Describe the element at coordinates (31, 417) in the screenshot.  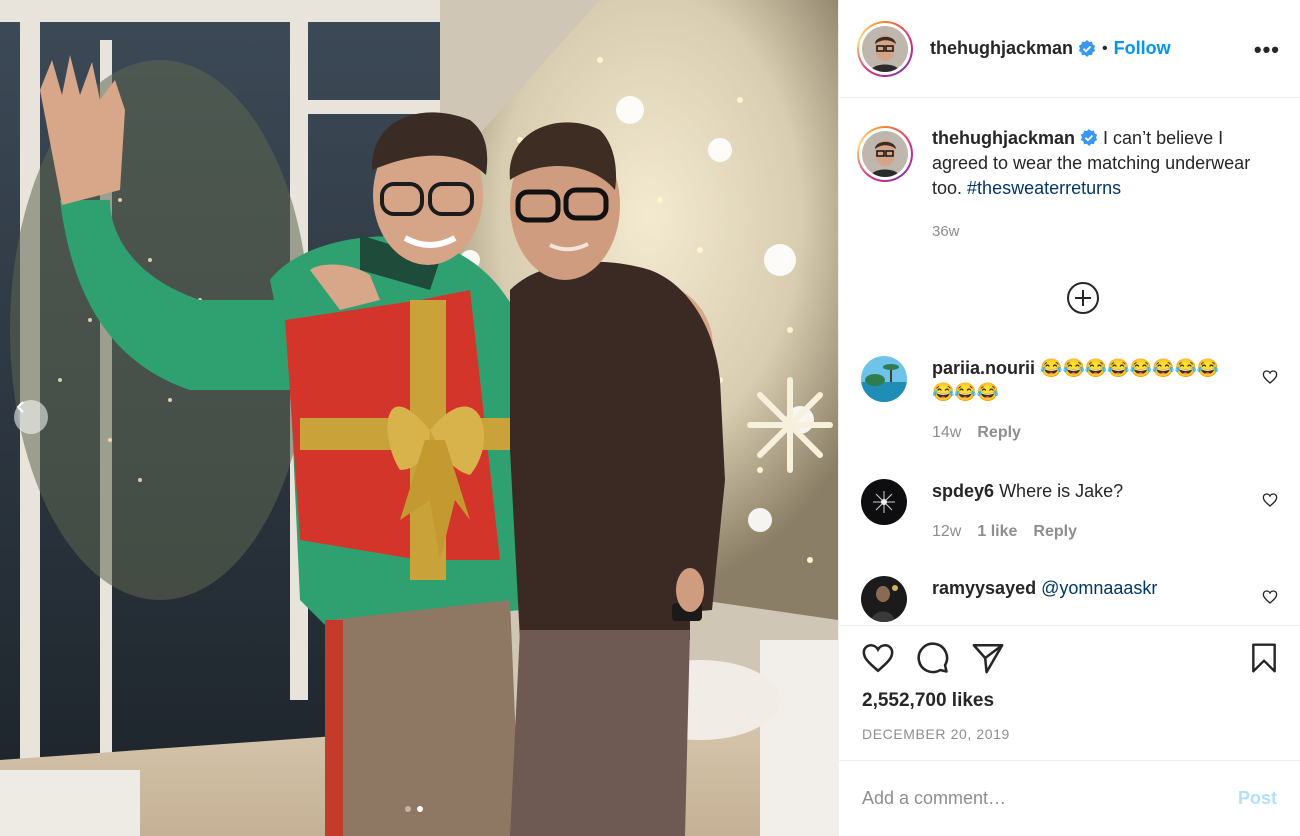
I see `carousel-prev-button` at that location.